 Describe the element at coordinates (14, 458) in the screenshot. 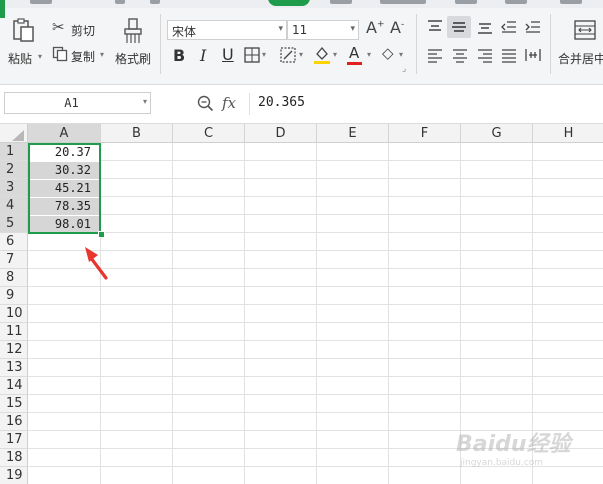

I see `row-header-18: 18` at that location.